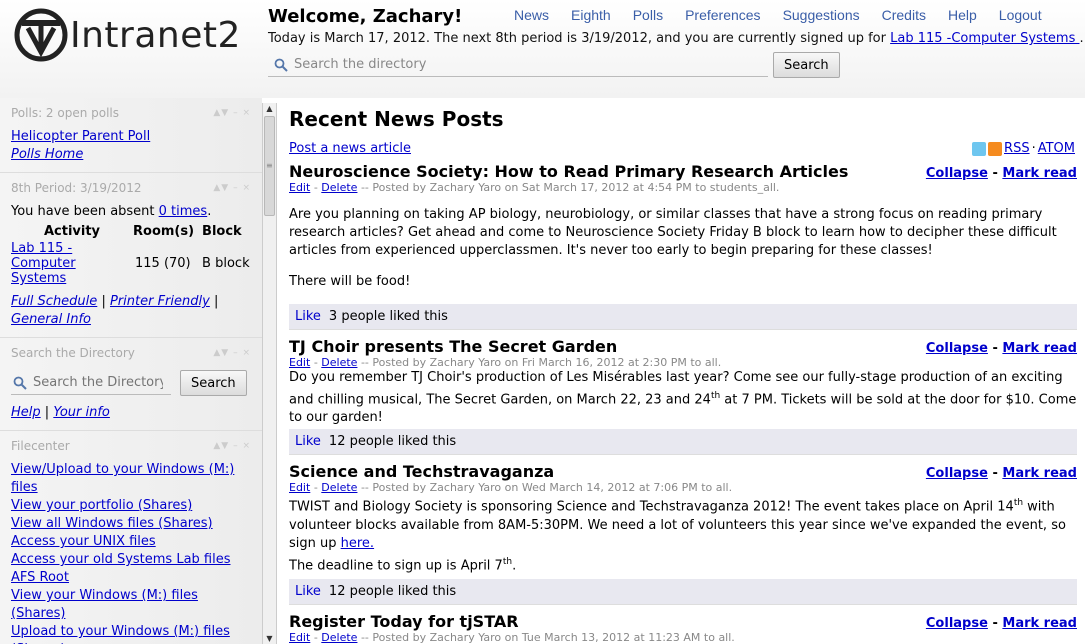  Describe the element at coordinates (821, 15) in the screenshot. I see `nav-suggestions: Suggestions` at that location.